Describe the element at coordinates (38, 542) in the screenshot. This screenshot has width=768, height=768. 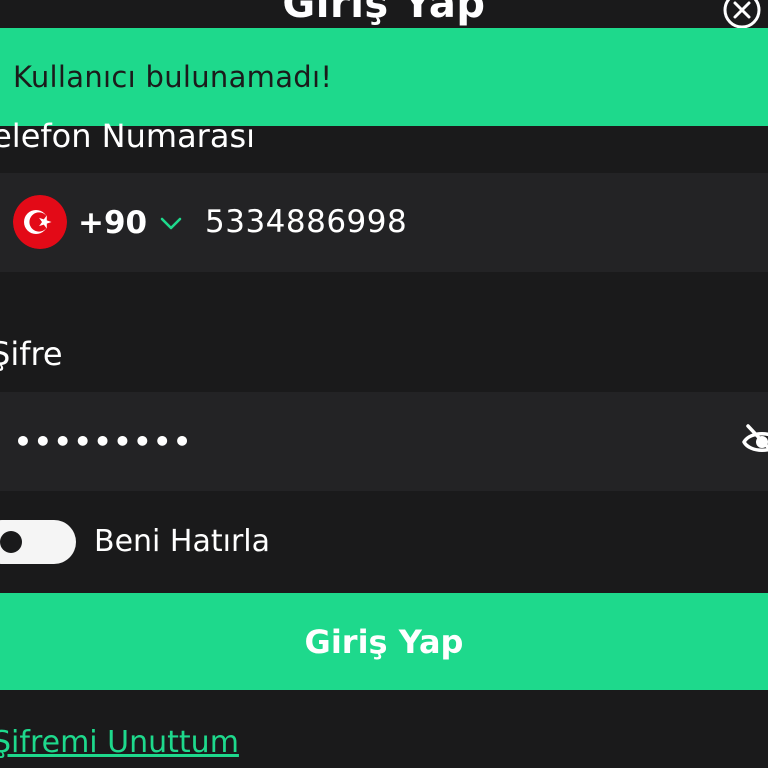
I see `remember-me-toggle` at that location.